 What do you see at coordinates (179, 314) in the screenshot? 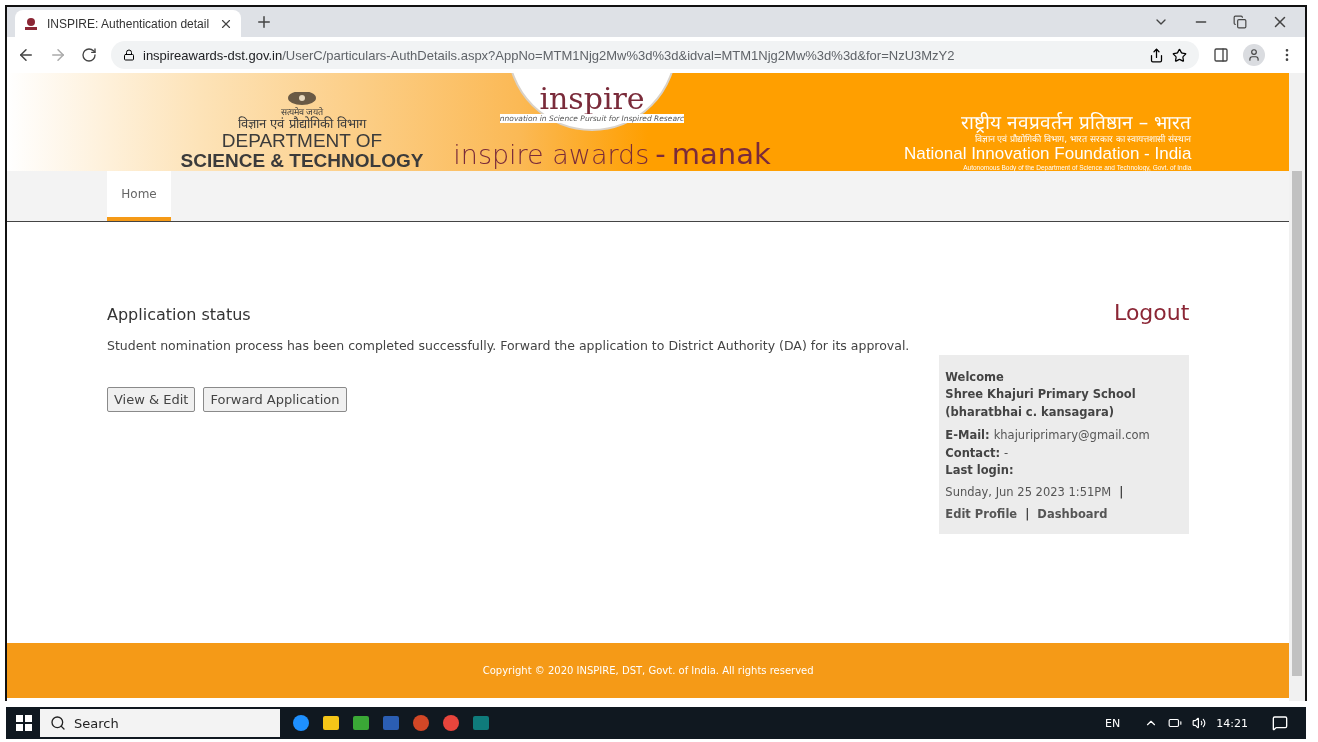
I see `section-heading: Application status` at bounding box center [179, 314].